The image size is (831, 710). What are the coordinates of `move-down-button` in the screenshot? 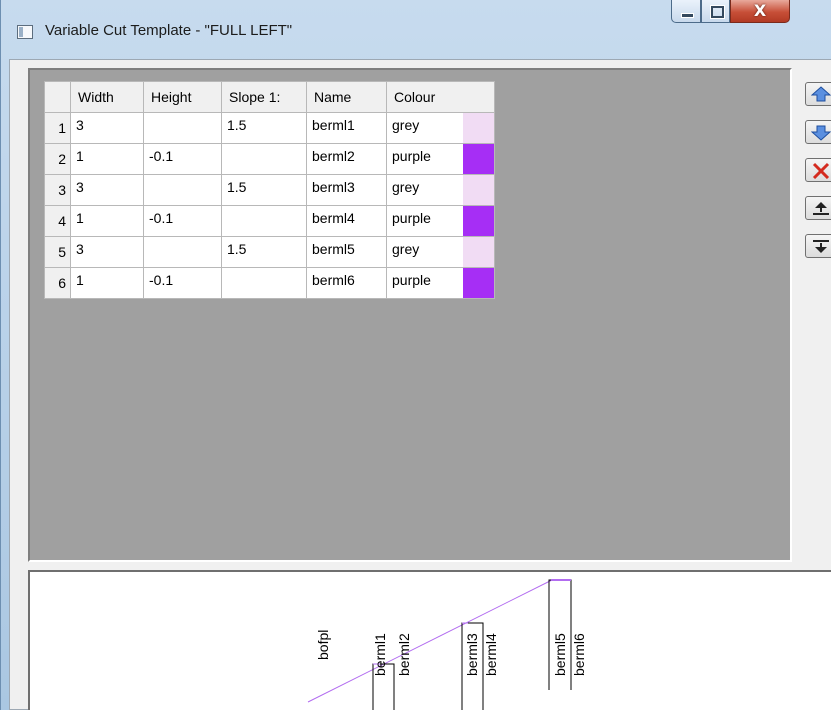 It's located at (818, 132).